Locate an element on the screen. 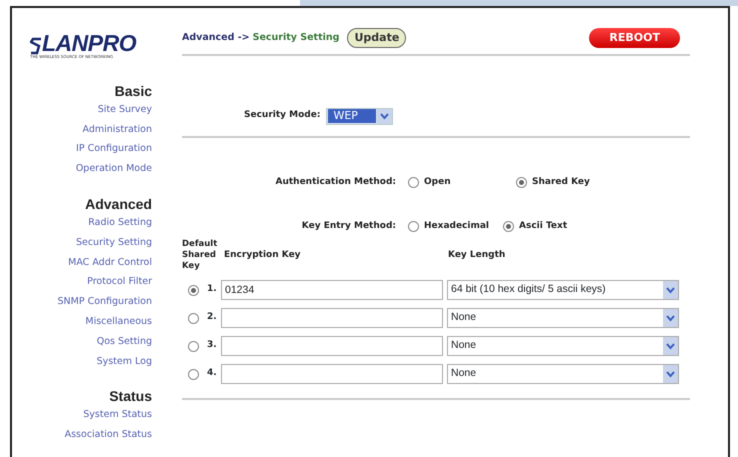 Image resolution: width=738 pixels, height=457 pixels. encryption-key-field: 01234 is located at coordinates (332, 290).